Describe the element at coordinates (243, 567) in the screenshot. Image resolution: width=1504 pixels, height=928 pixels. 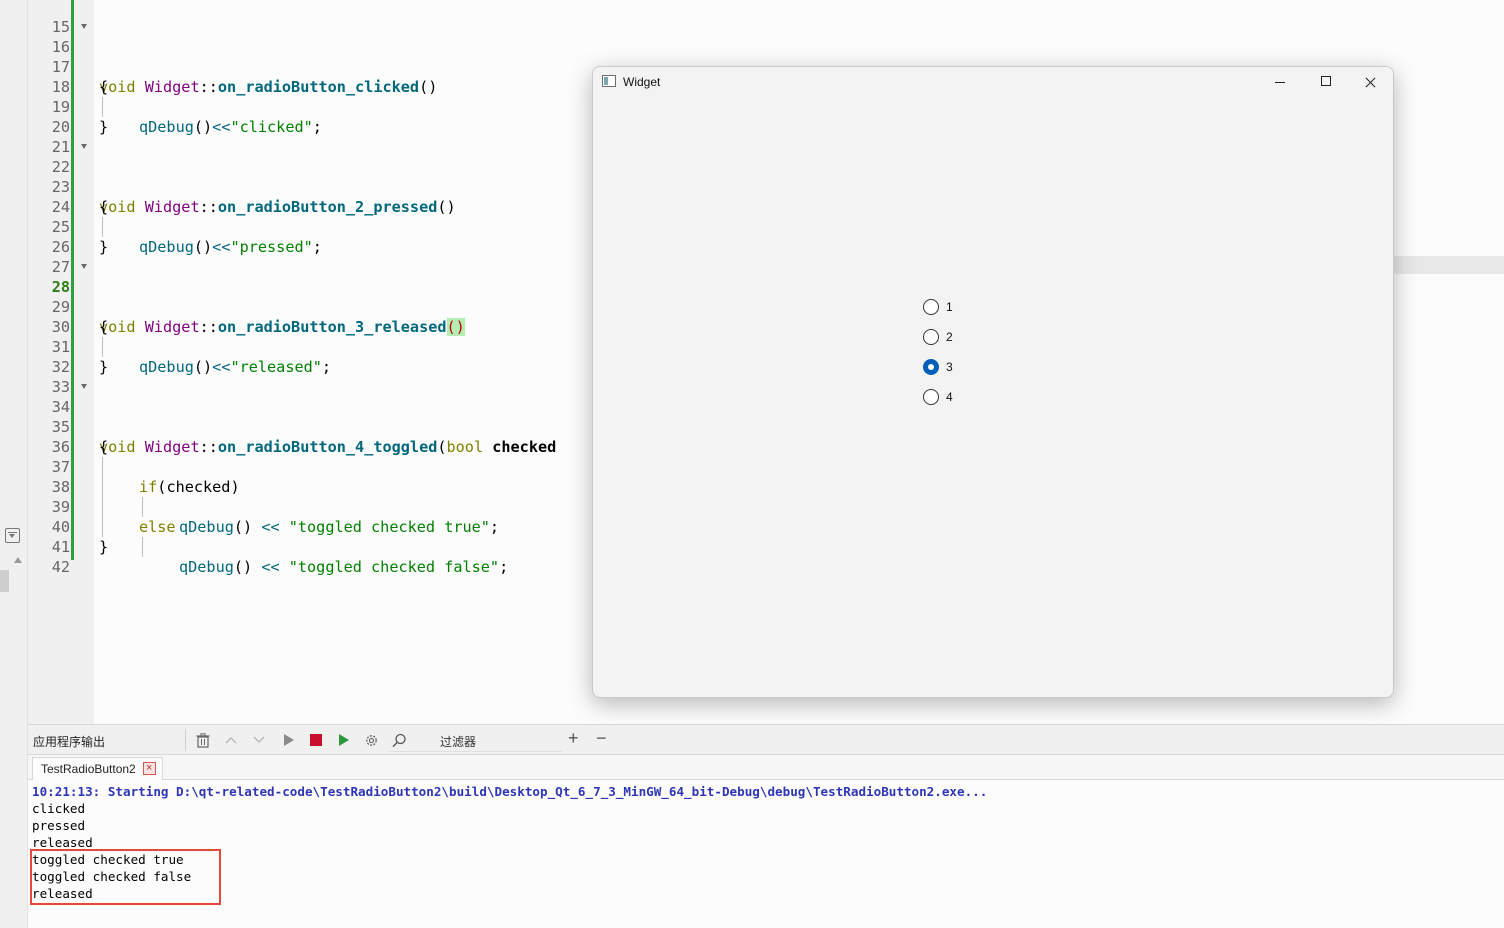
I see `parens: ()` at that location.